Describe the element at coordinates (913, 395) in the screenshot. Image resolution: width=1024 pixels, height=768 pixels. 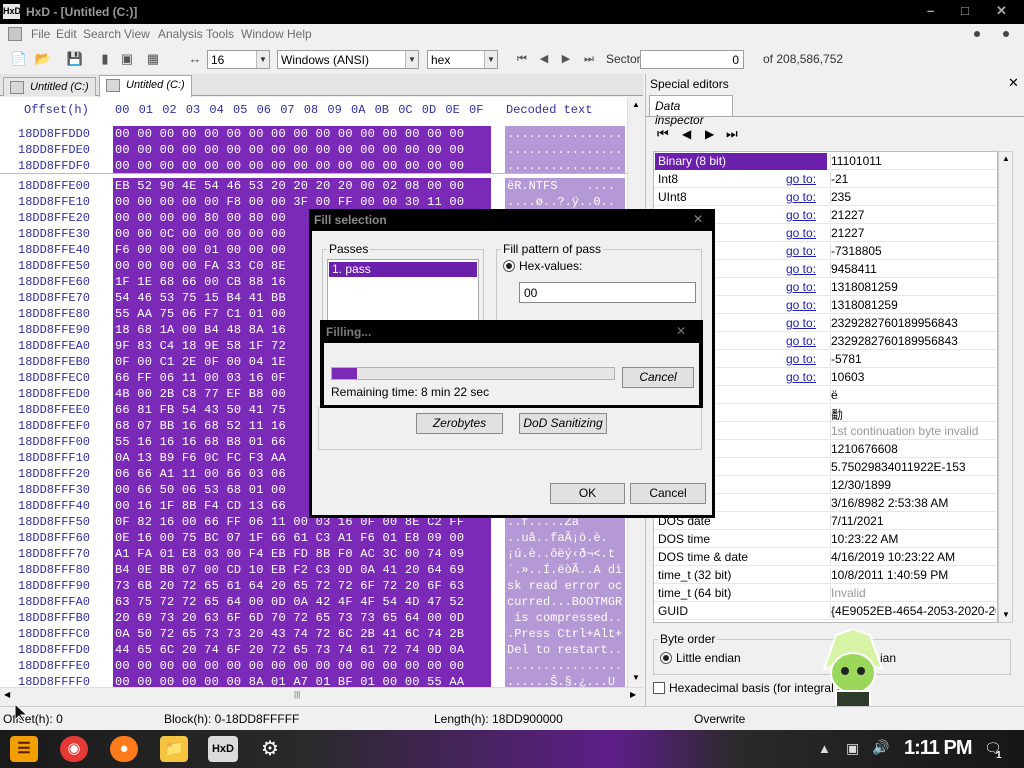
I see `inspector-value: ë` at that location.